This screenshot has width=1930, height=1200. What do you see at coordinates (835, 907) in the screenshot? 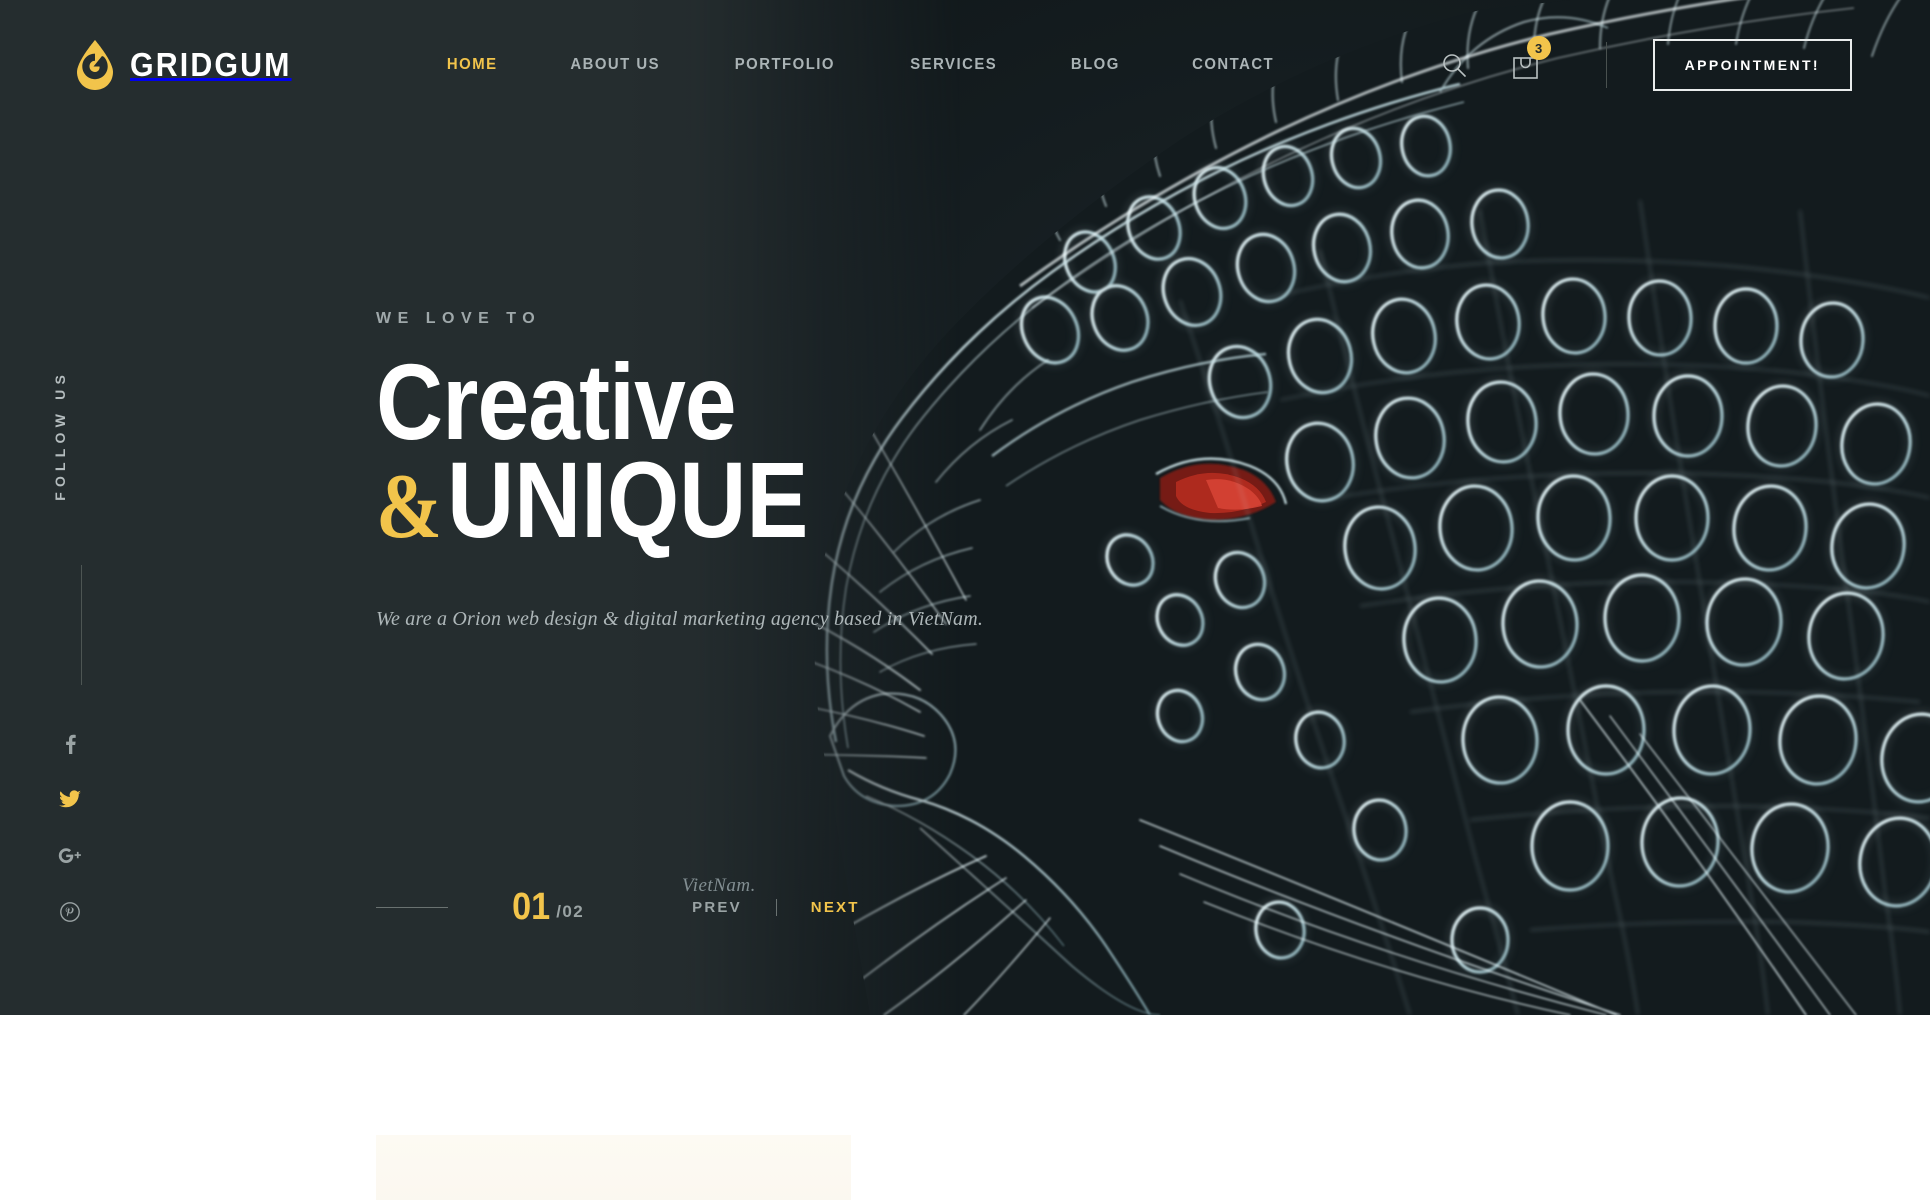
I see `slider-next-button: NEXT` at bounding box center [835, 907].